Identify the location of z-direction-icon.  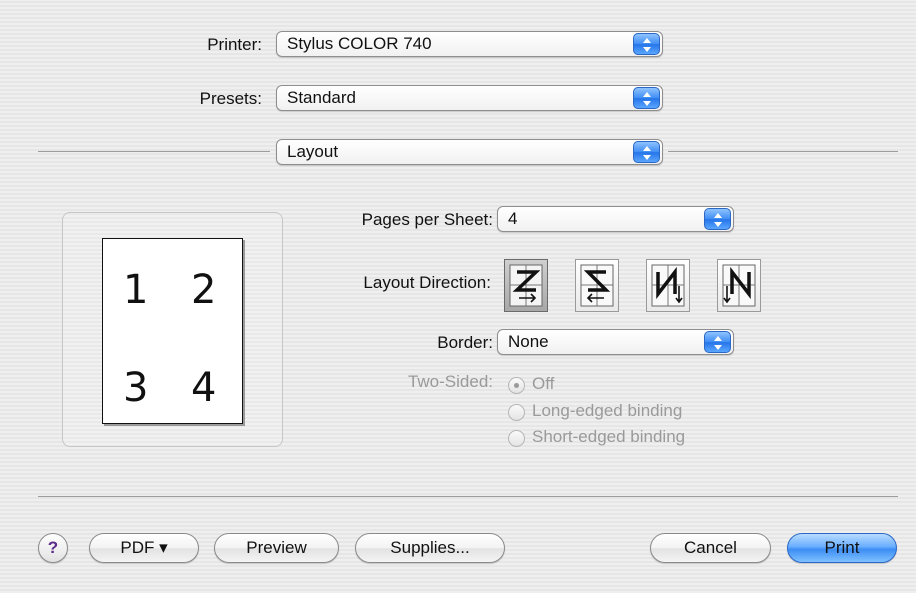
(526, 285).